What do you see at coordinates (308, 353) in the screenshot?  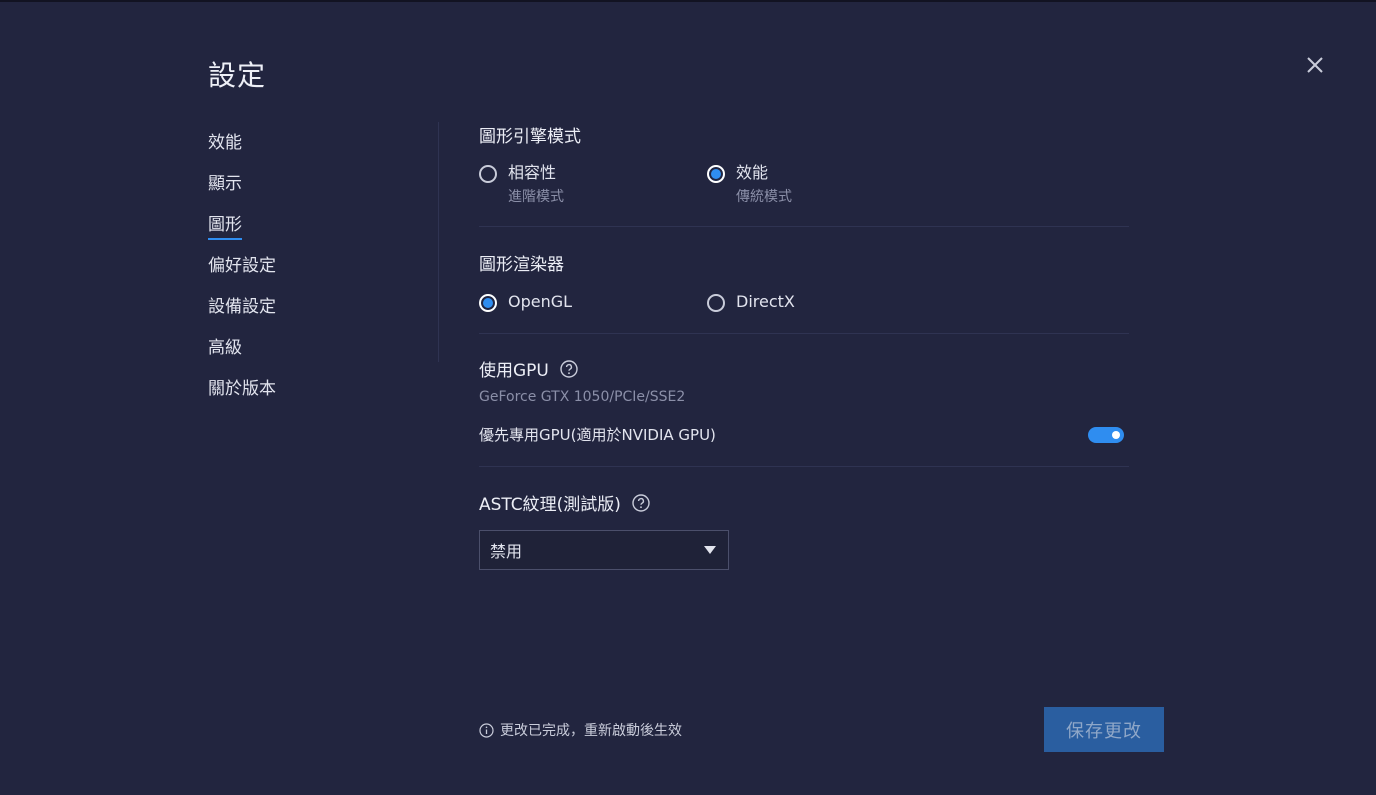 I see `sidebar-item-advanced: 高級` at bounding box center [308, 353].